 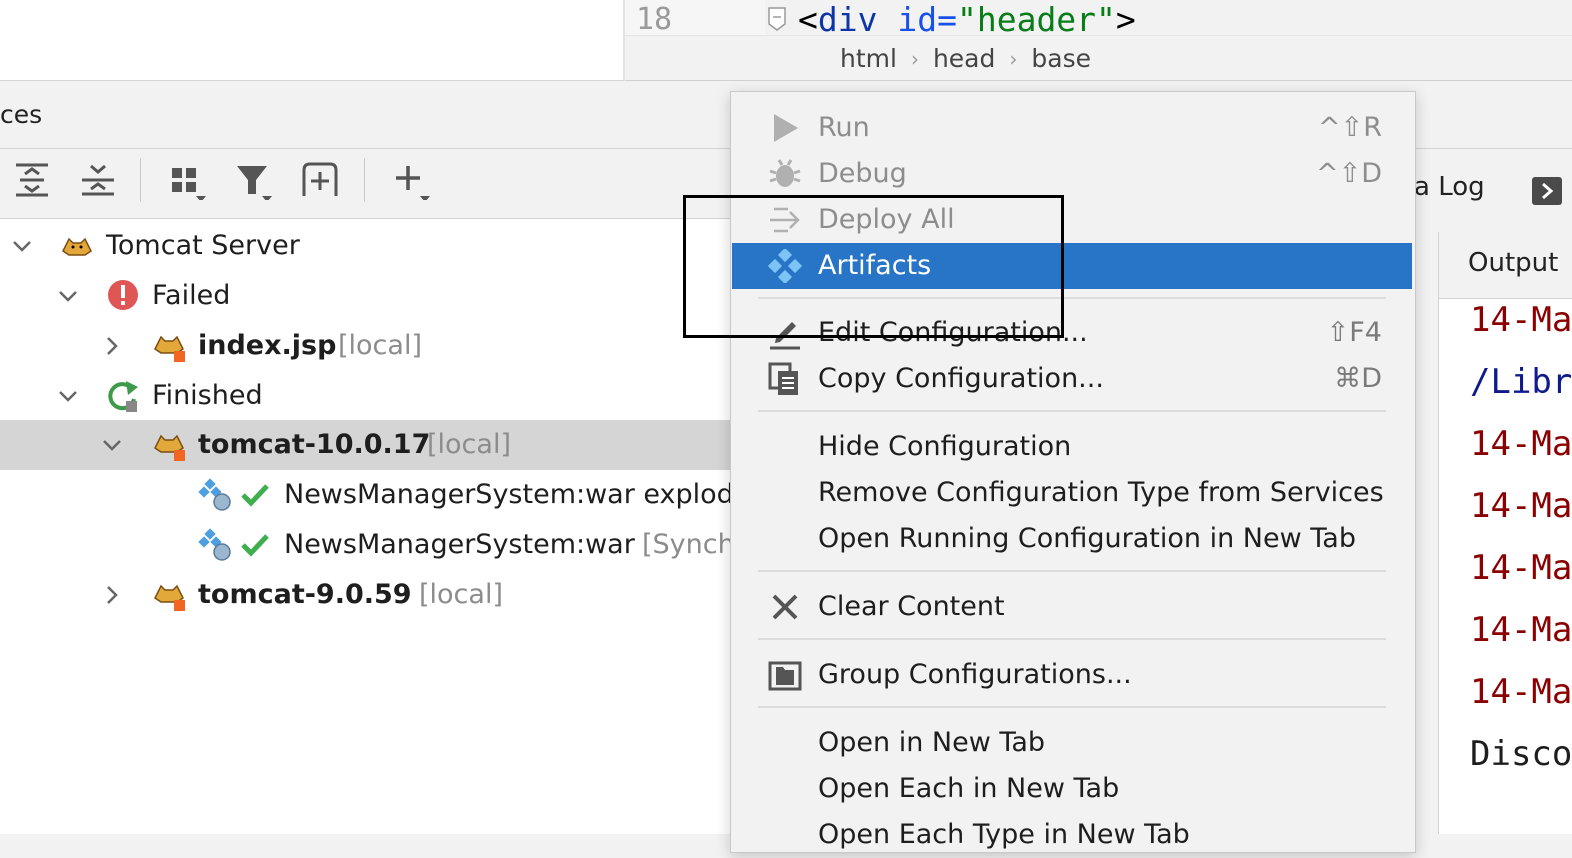 What do you see at coordinates (785, 173) in the screenshot?
I see `debug-icon` at bounding box center [785, 173].